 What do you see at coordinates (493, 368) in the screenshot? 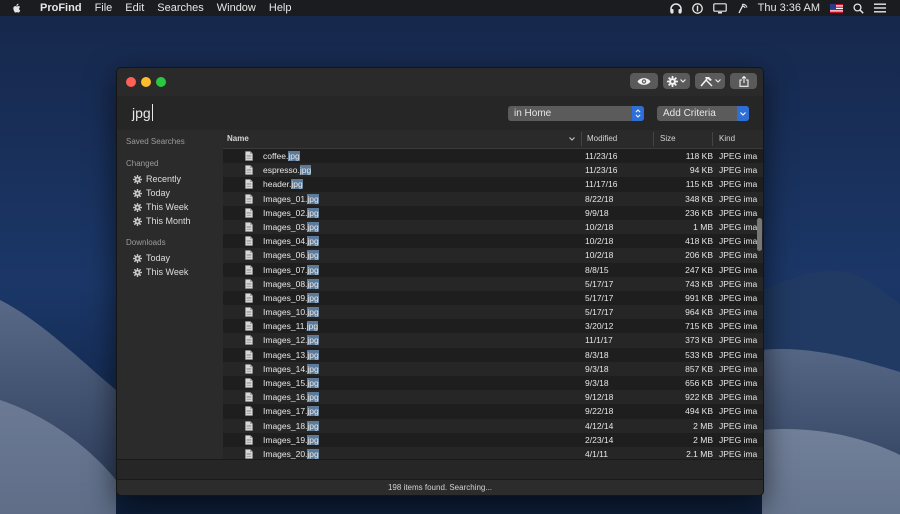
I see `table-row: Images_14.jpg 9/3/18 857 KB JPEG ima` at bounding box center [493, 368].